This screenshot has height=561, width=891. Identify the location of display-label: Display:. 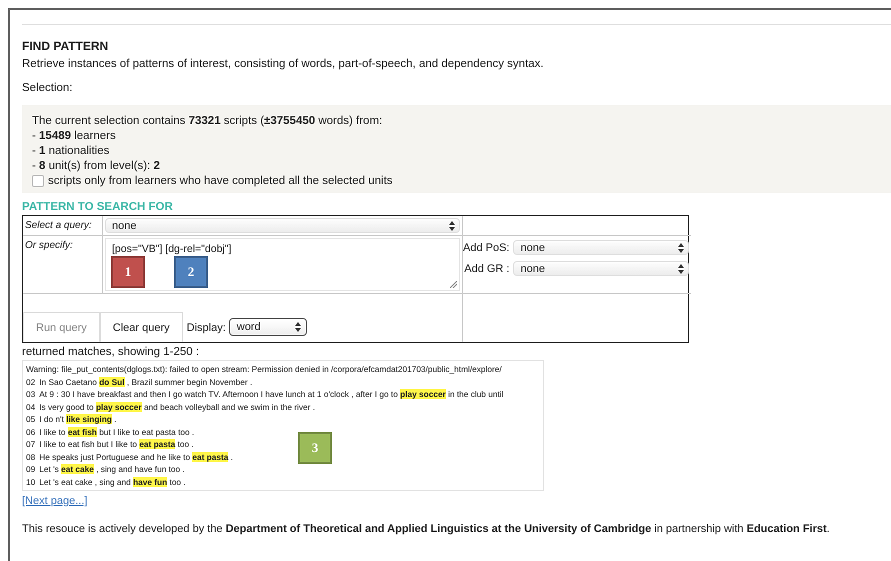
(206, 328).